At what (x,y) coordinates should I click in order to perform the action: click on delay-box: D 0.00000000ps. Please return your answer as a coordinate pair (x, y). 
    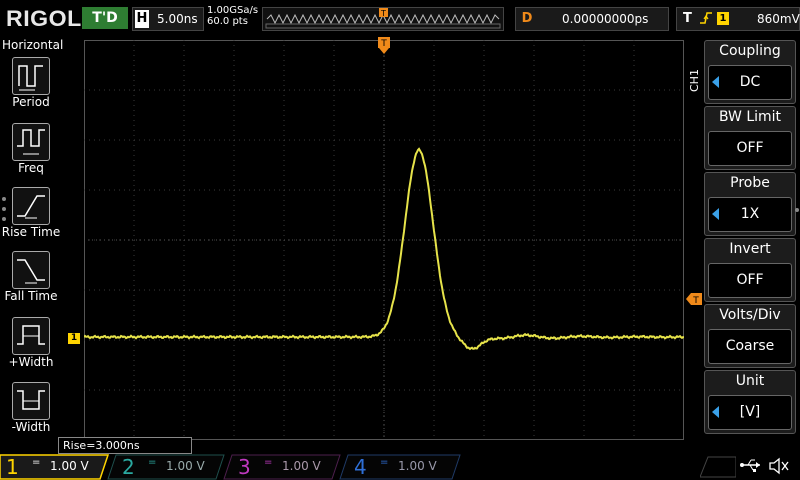
    Looking at the image, I should click on (592, 19).